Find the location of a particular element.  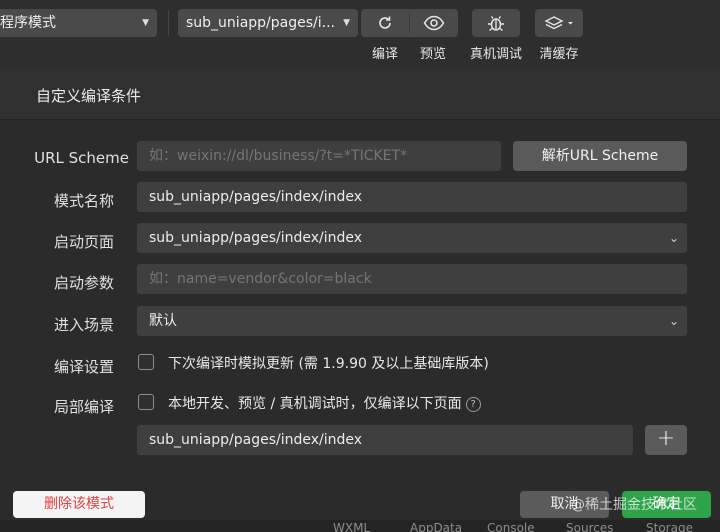

mode-dropdown: 程序模式 ▼ is located at coordinates (78, 23).